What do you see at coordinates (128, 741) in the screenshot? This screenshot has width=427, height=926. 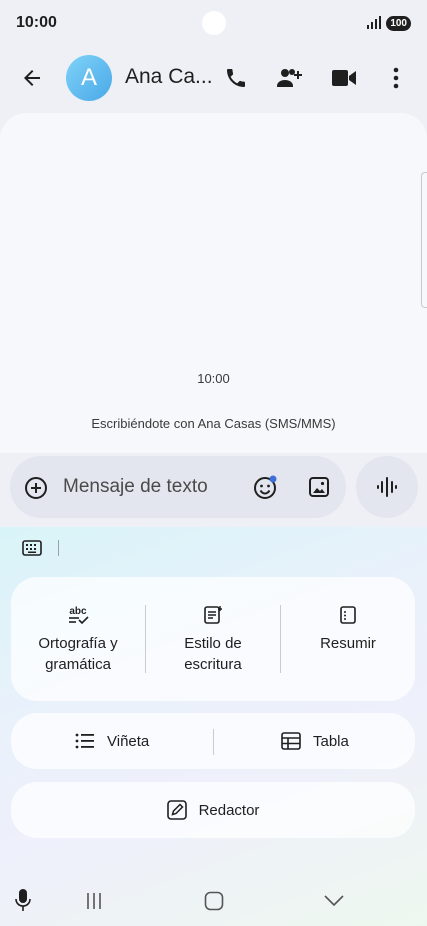 I see `bullet-list-label: Viñeta` at bounding box center [128, 741].